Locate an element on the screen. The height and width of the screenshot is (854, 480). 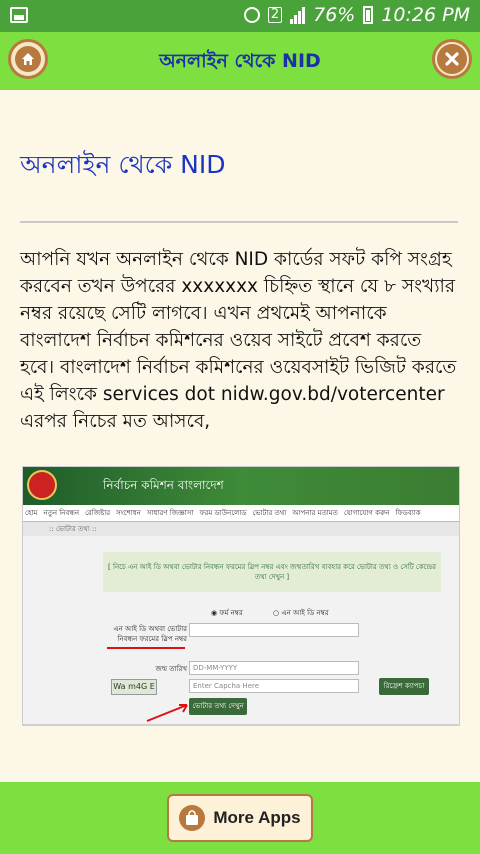
app-title: অনলাইন থেকে NID is located at coordinates (240, 61).